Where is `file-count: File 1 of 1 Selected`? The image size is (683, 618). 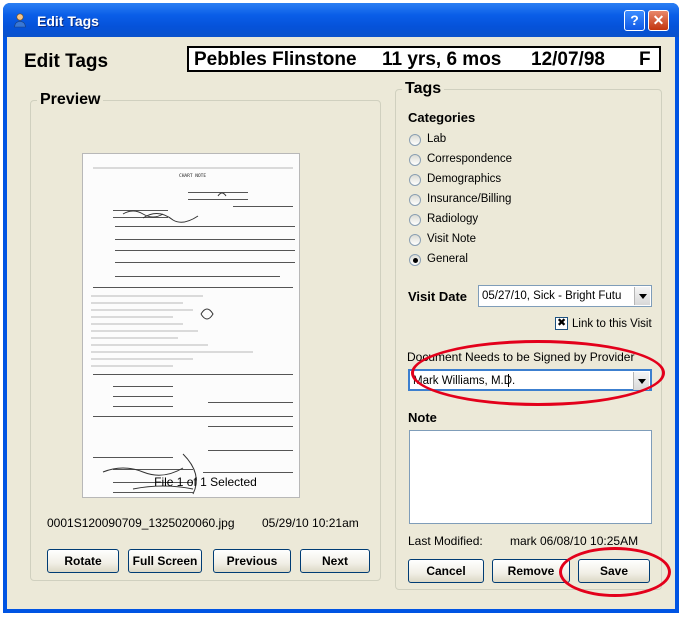 file-count: File 1 of 1 Selected is located at coordinates (205, 482).